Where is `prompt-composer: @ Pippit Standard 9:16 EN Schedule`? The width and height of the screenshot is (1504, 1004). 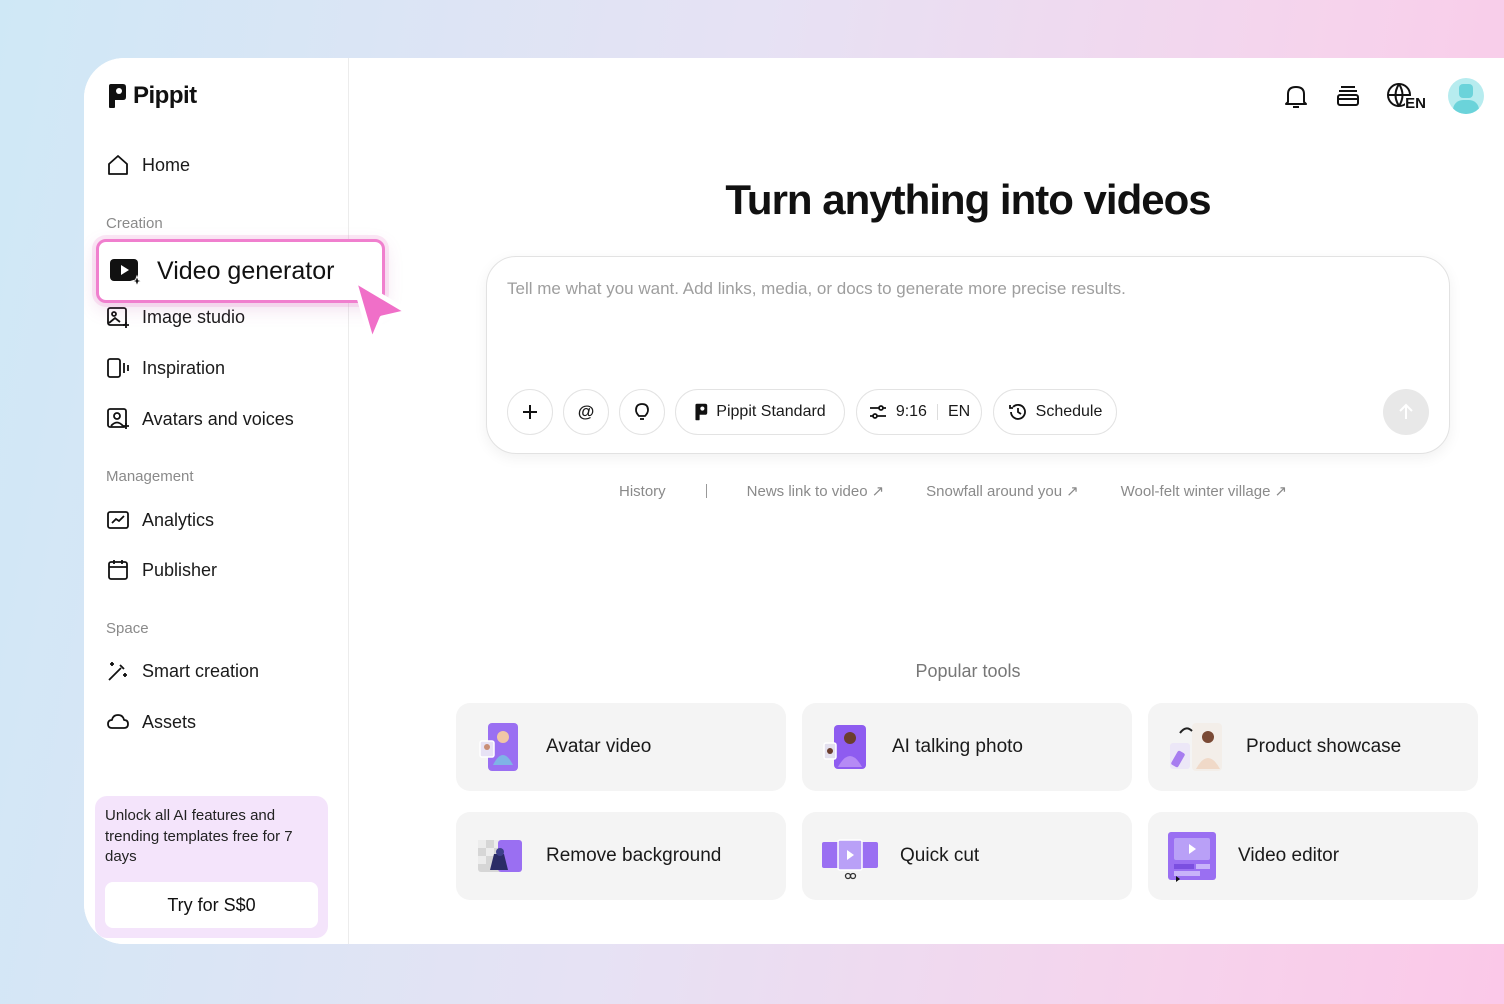
prompt-composer: @ Pippit Standard 9:16 EN Schedule is located at coordinates (968, 355).